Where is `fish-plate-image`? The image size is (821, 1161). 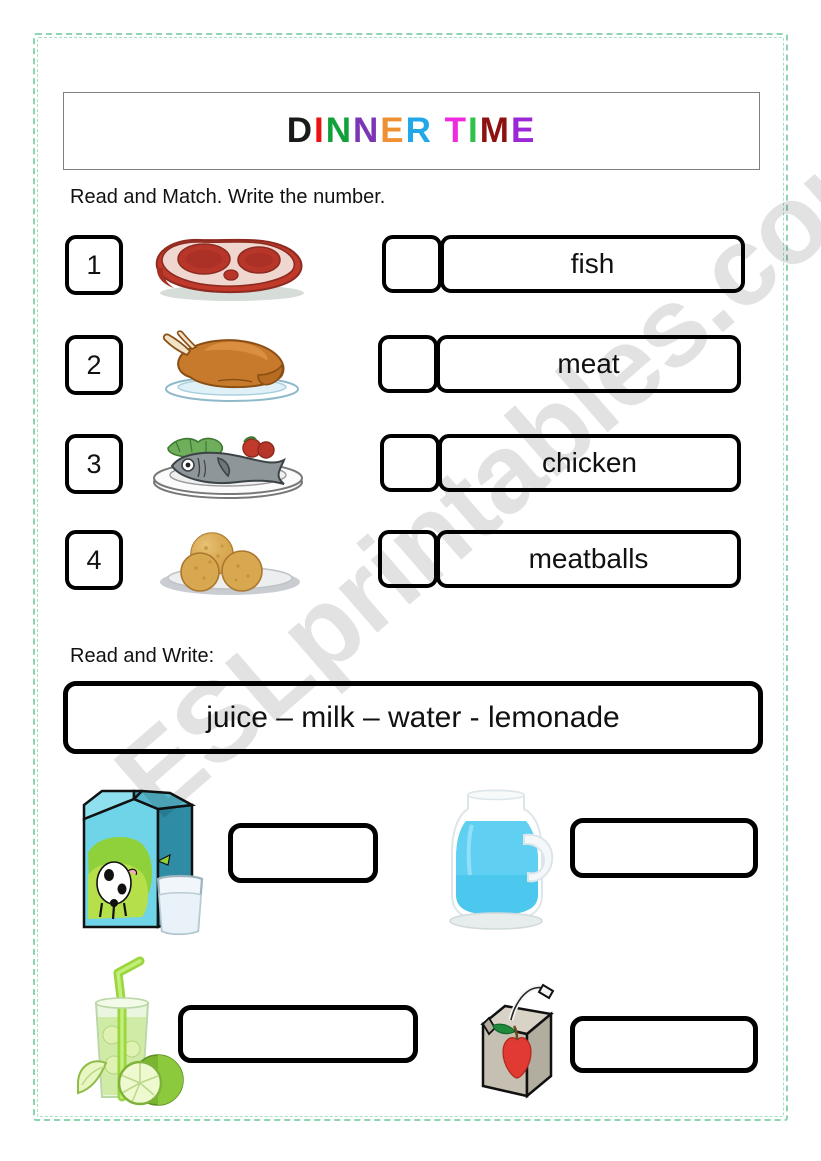 fish-plate-image is located at coordinates (224, 466).